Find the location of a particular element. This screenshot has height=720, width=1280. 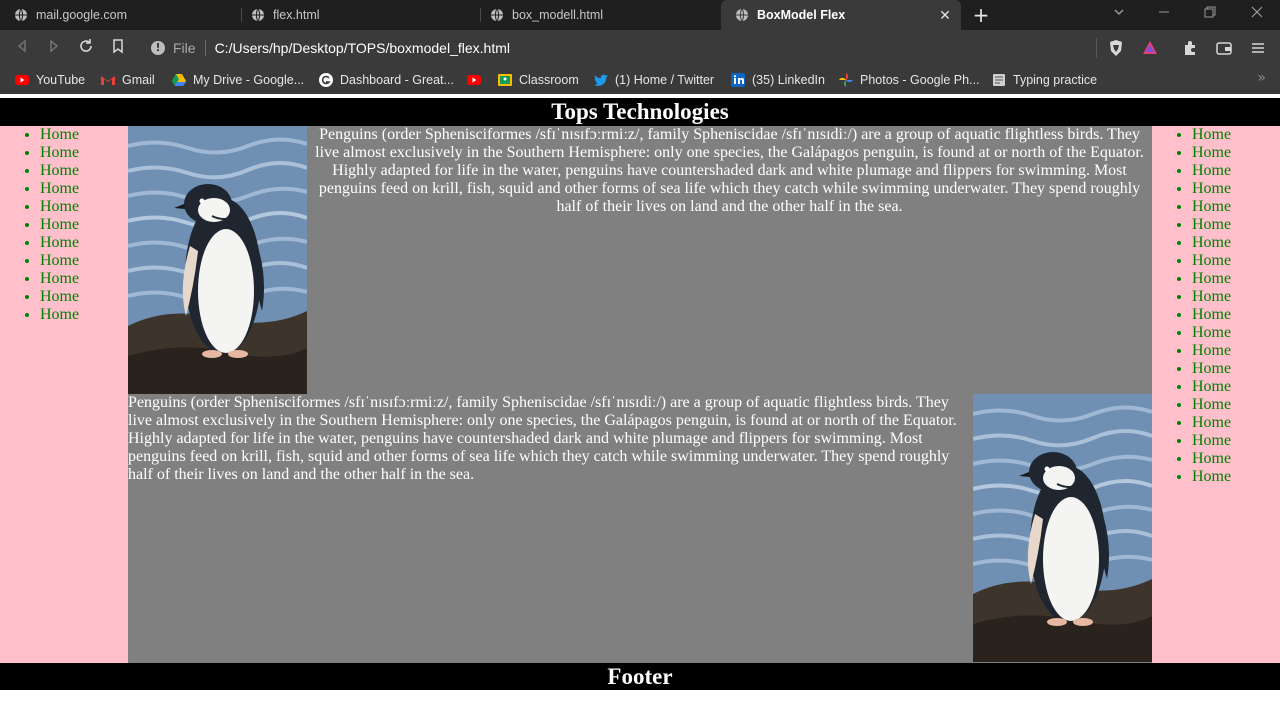

menu-icon is located at coordinates (1258, 48).